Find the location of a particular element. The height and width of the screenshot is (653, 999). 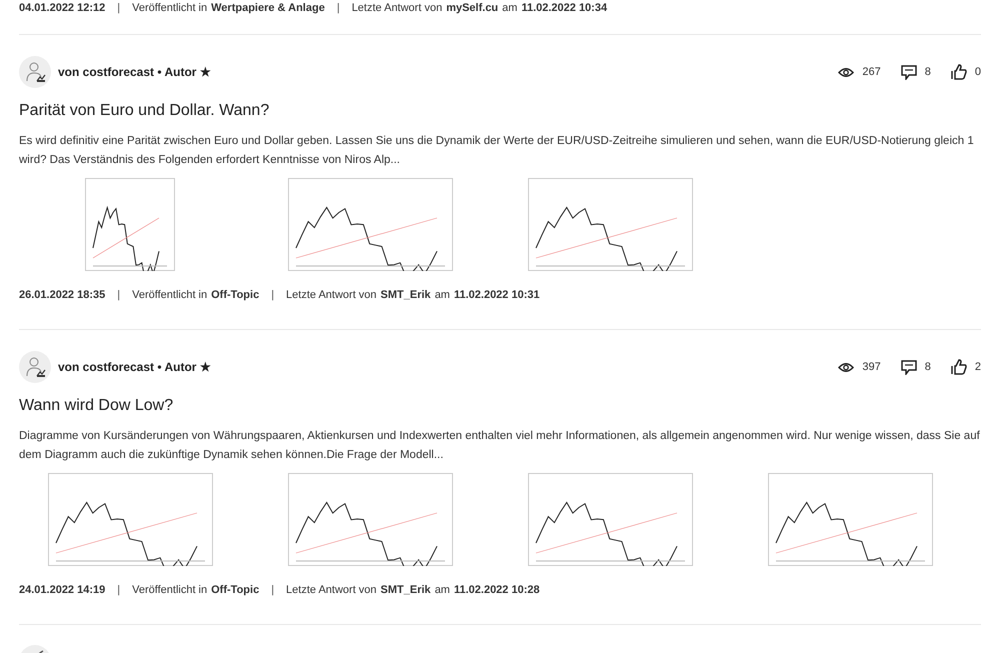

post-title: Wann wird Dow Low? is located at coordinates (500, 406).